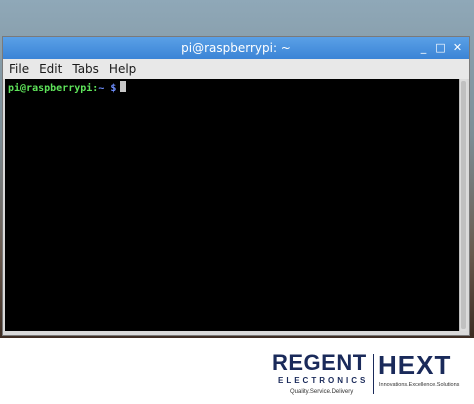  What do you see at coordinates (50, 69) in the screenshot?
I see `menu-edit: Edit` at bounding box center [50, 69].